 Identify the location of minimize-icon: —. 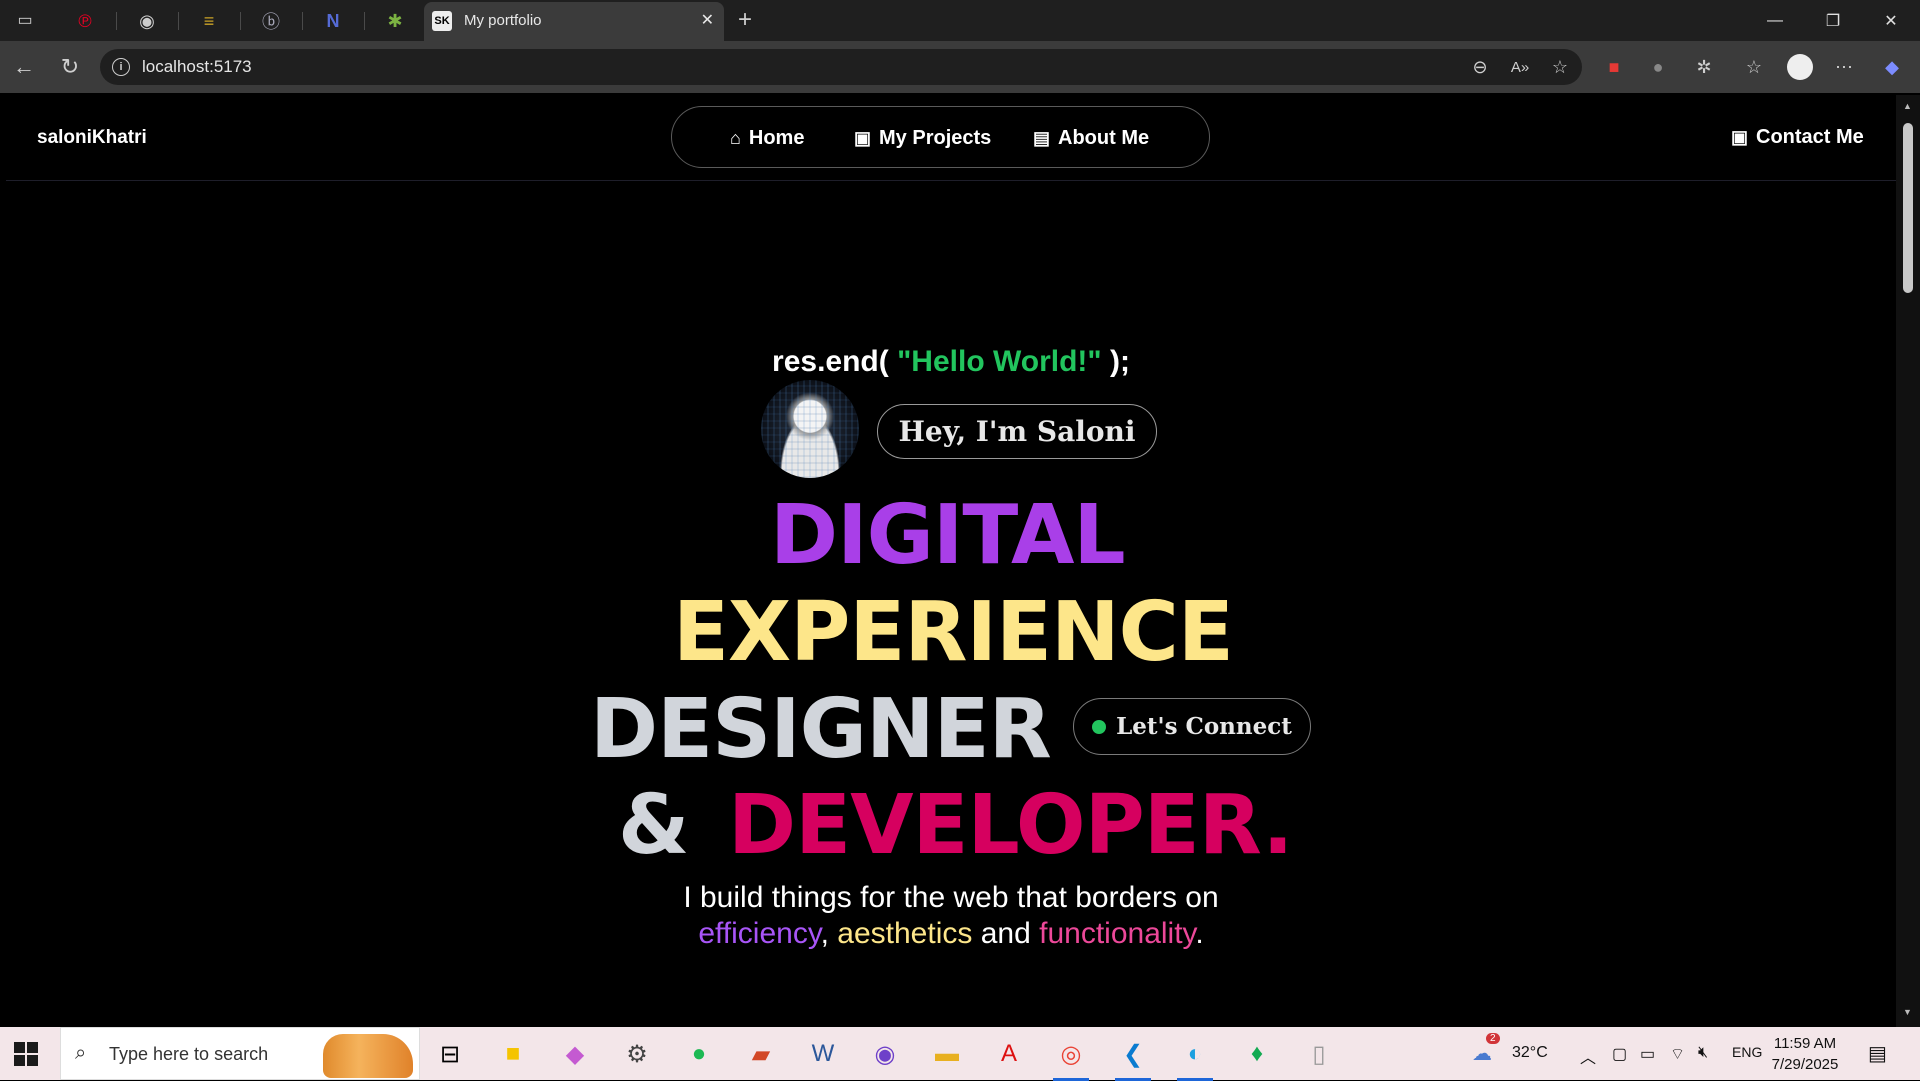
(1775, 21).